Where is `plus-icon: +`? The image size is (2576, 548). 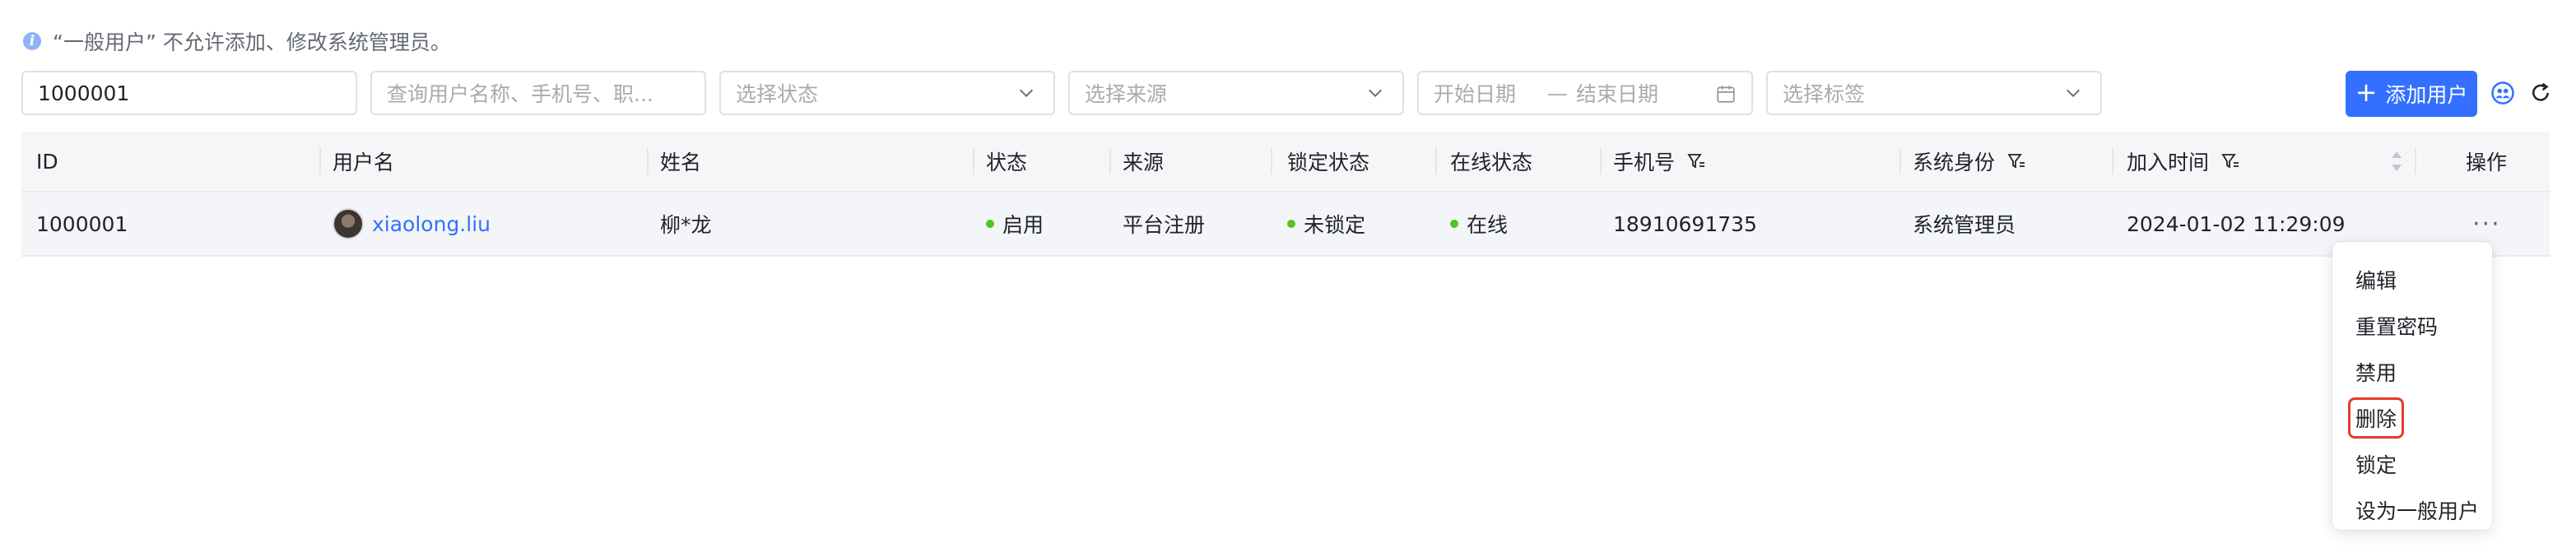 plus-icon: + is located at coordinates (2366, 92).